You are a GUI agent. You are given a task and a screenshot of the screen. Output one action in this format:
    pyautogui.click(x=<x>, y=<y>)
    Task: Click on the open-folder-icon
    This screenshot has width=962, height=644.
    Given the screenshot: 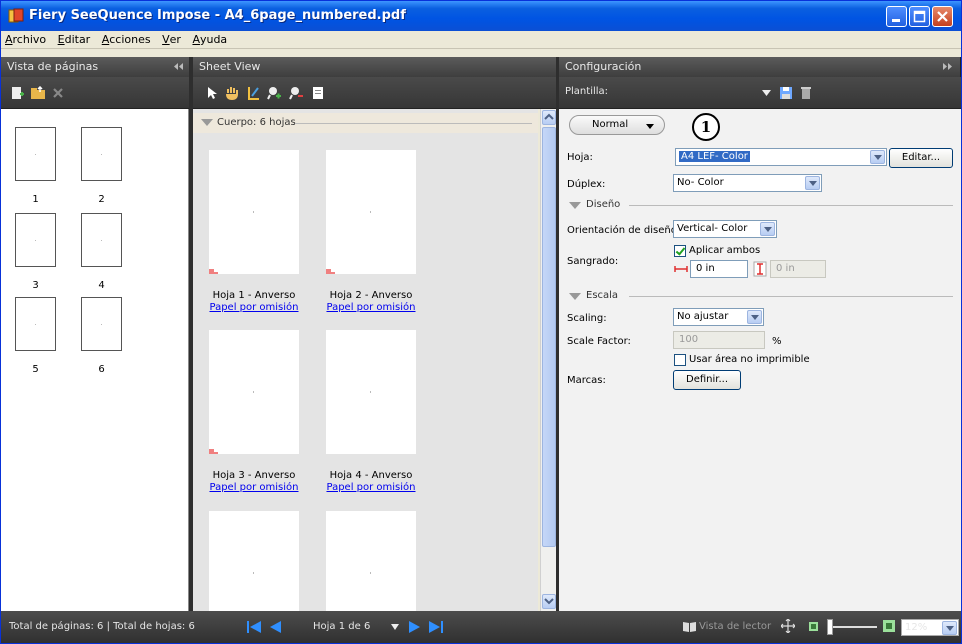 What is the action you would take?
    pyautogui.click(x=38, y=93)
    